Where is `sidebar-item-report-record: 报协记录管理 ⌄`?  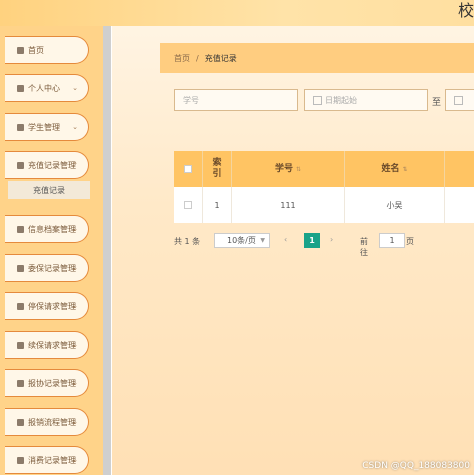 sidebar-item-report-record: 报协记录管理 ⌄ is located at coordinates (47, 383).